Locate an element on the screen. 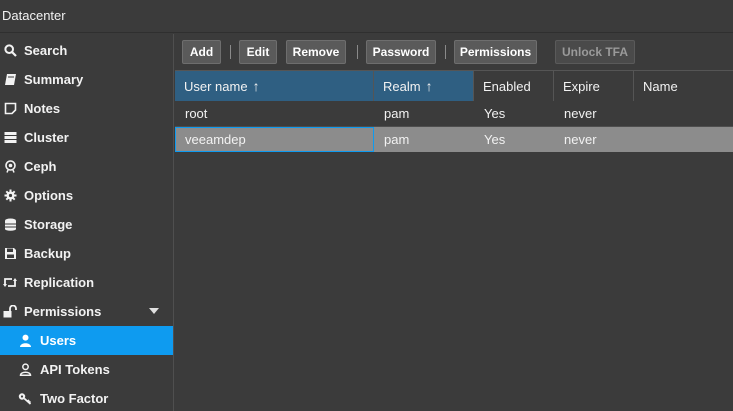 This screenshot has width=733, height=411. add-button: Add is located at coordinates (201, 52).